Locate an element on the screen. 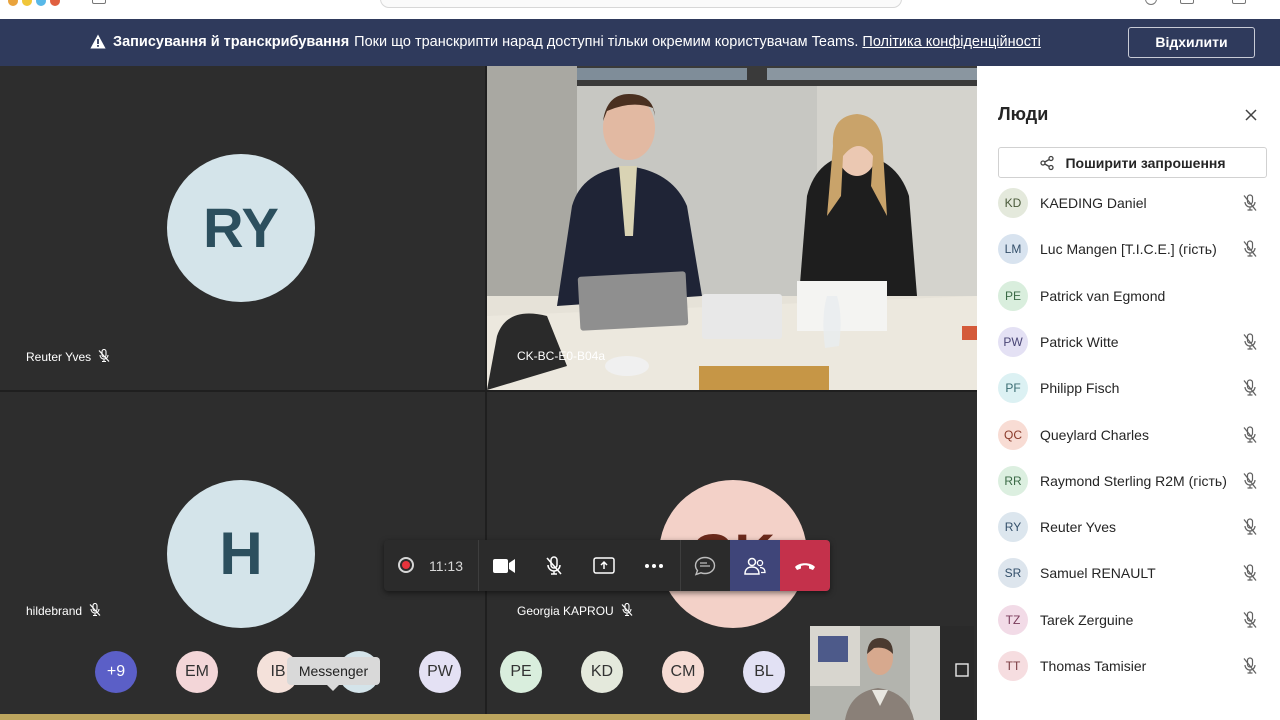 This screenshot has width=1280, height=720. chat-button is located at coordinates (705, 565).